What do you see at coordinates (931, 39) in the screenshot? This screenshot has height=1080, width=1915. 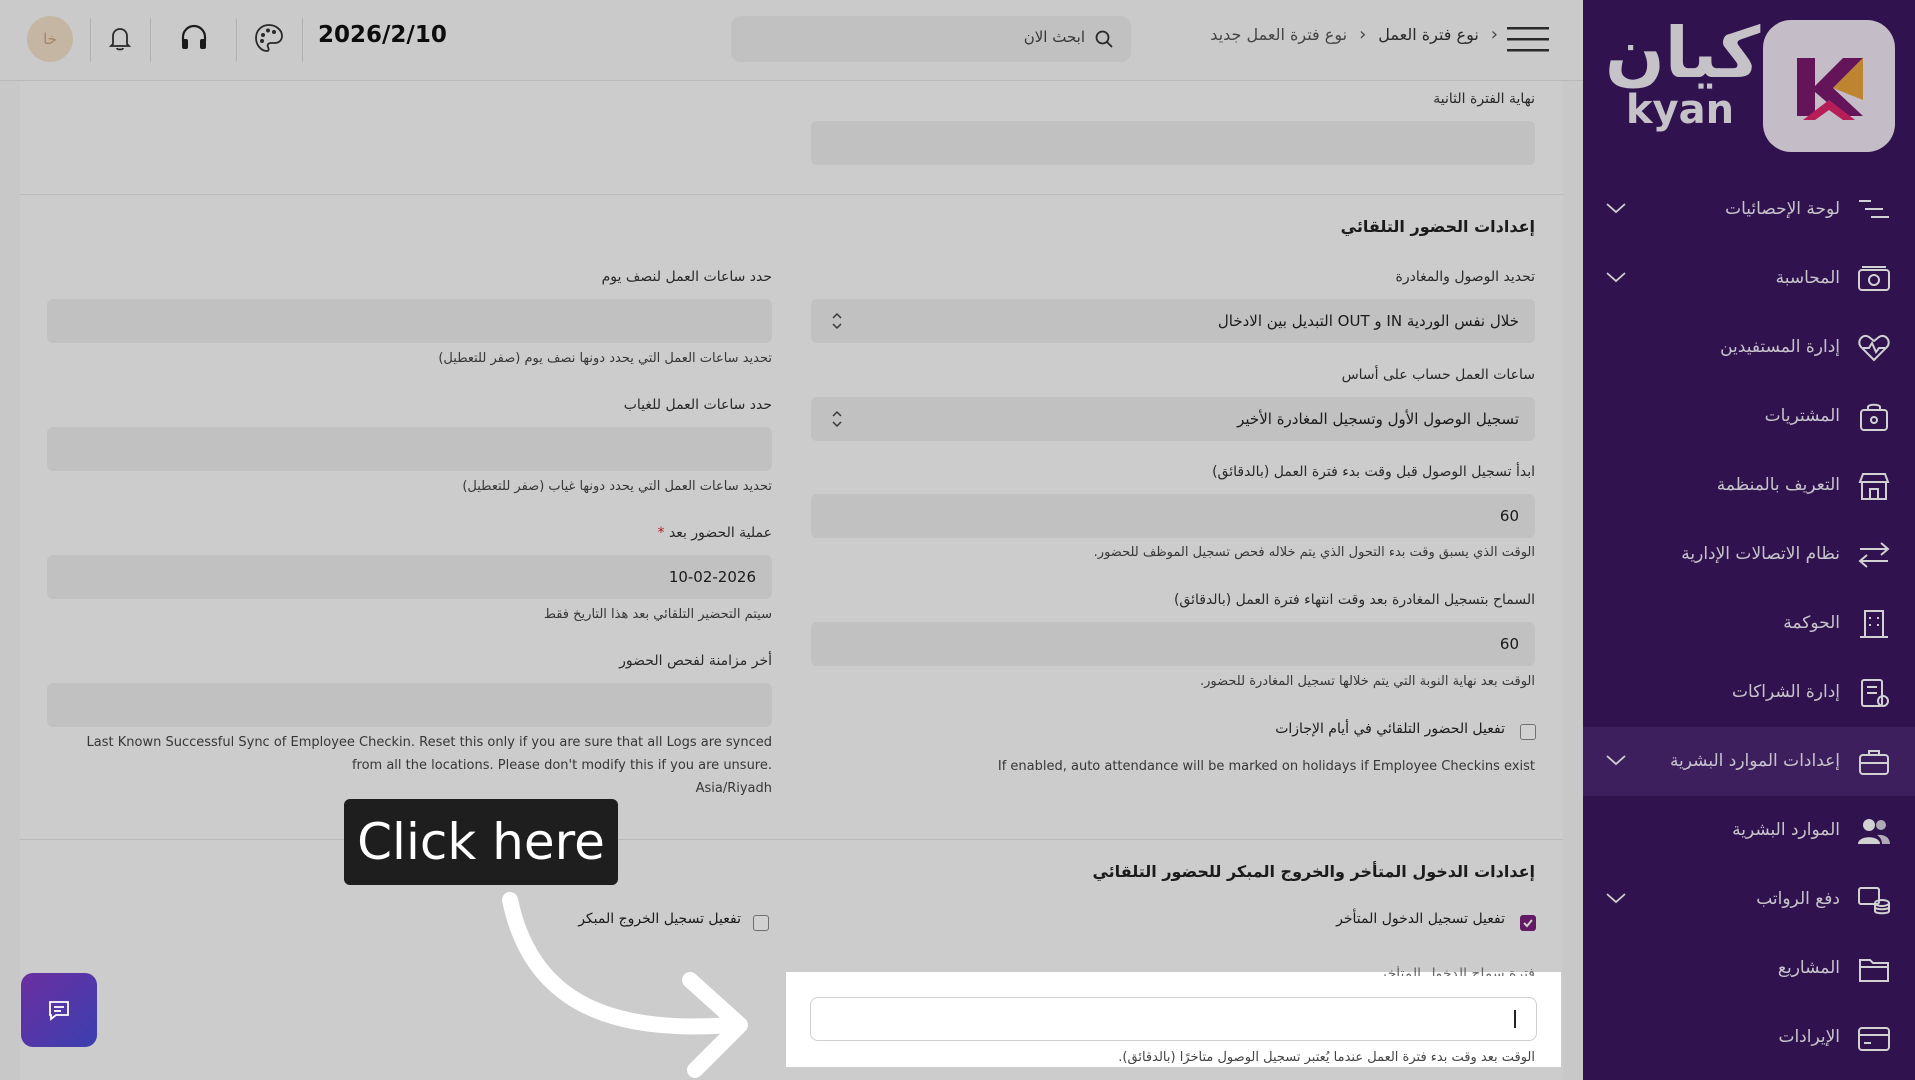 I see `search-box: ابحث الان` at bounding box center [931, 39].